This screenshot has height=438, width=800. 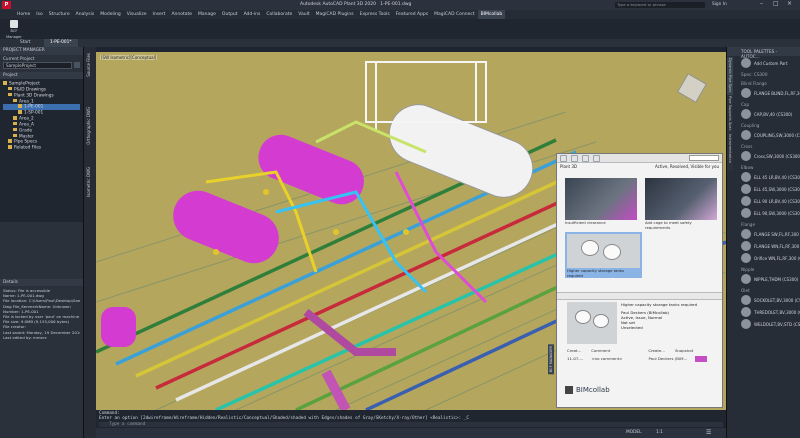 I want to click on ribbon-tab: Visualize, so click(x=137, y=14).